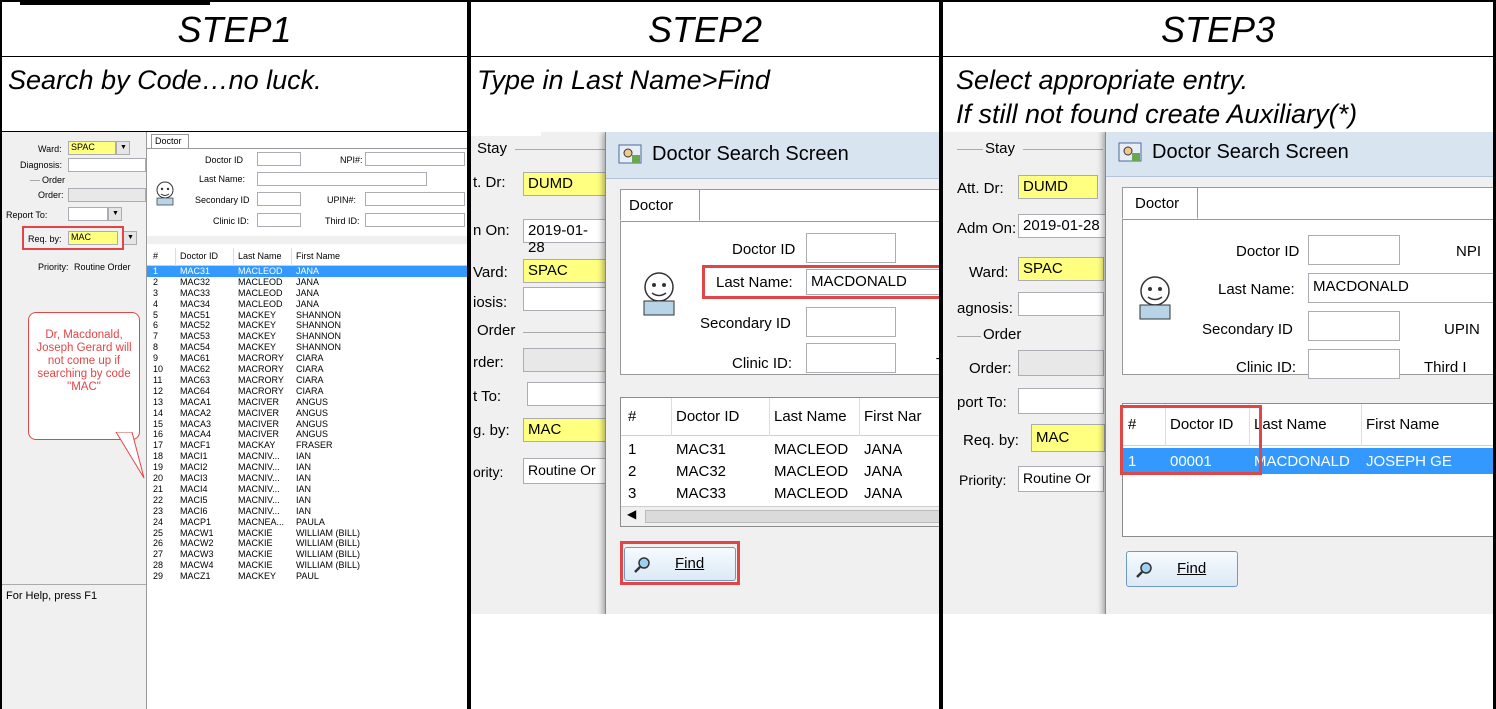 The height and width of the screenshot is (709, 1496). What do you see at coordinates (342, 179) in the screenshot?
I see `last-name-field` at bounding box center [342, 179].